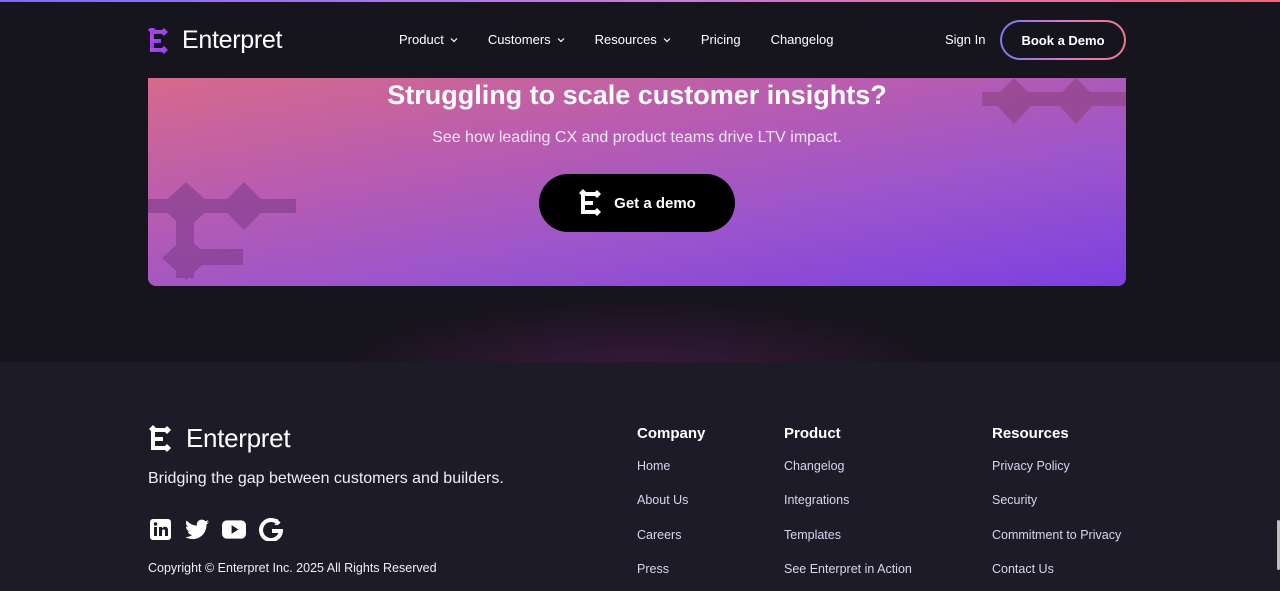  I want to click on footer-link-changelog: Changelog, so click(848, 475).